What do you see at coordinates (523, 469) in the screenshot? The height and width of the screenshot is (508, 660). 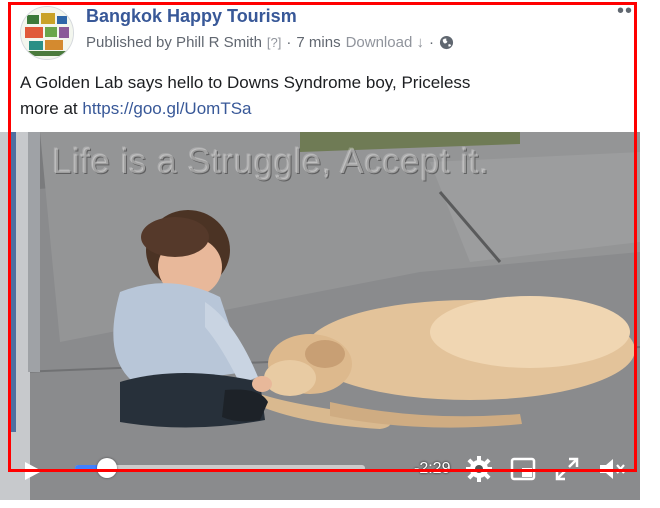 I see `picture-in-picture-icon` at bounding box center [523, 469].